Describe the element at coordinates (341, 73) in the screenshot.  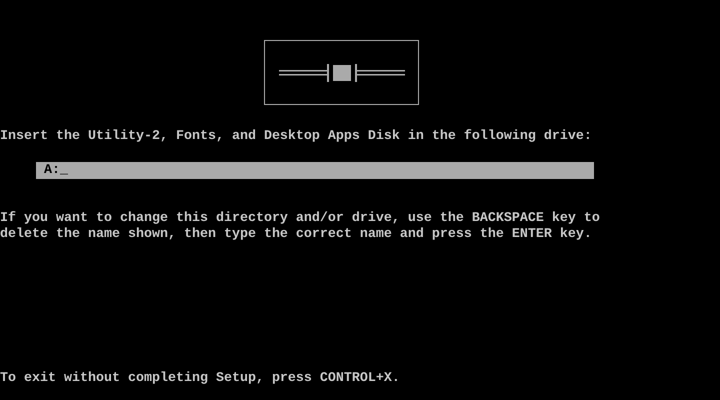
I see `disk-drive-icon` at that location.